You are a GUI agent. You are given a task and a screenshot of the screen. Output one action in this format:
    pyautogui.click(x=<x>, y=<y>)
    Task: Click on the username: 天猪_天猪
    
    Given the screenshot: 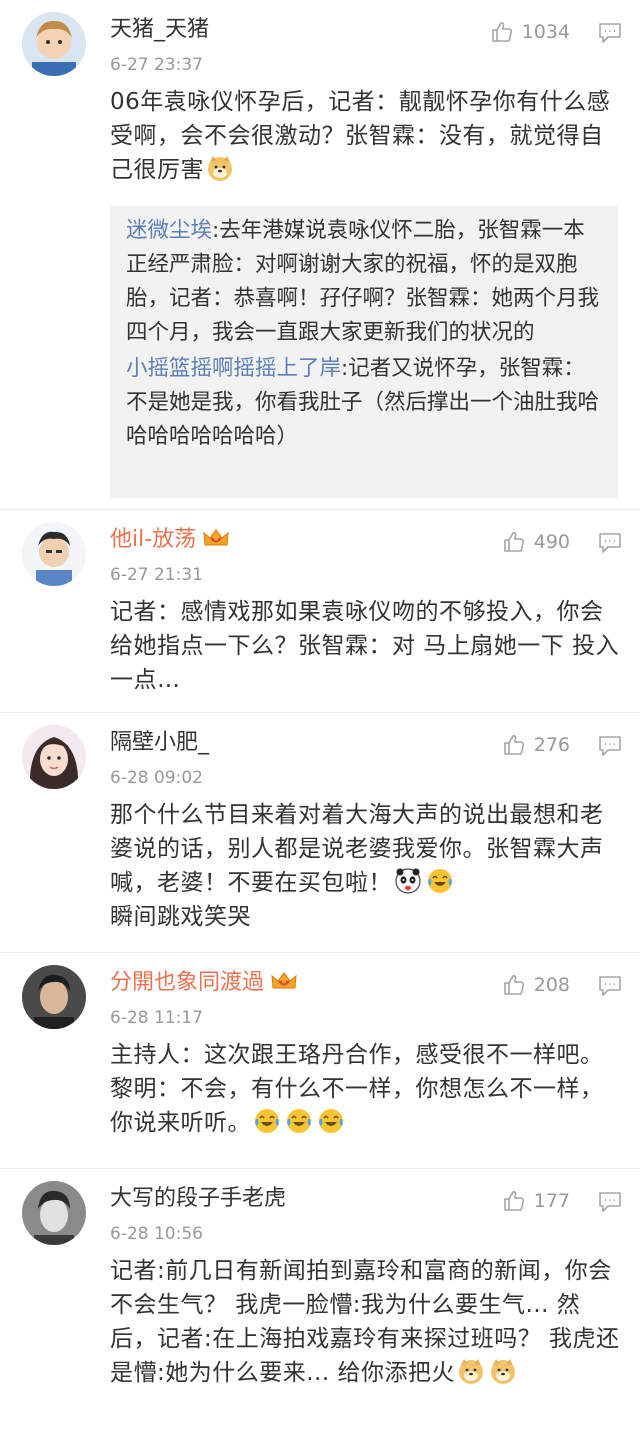 What is the action you would take?
    pyautogui.click(x=159, y=30)
    